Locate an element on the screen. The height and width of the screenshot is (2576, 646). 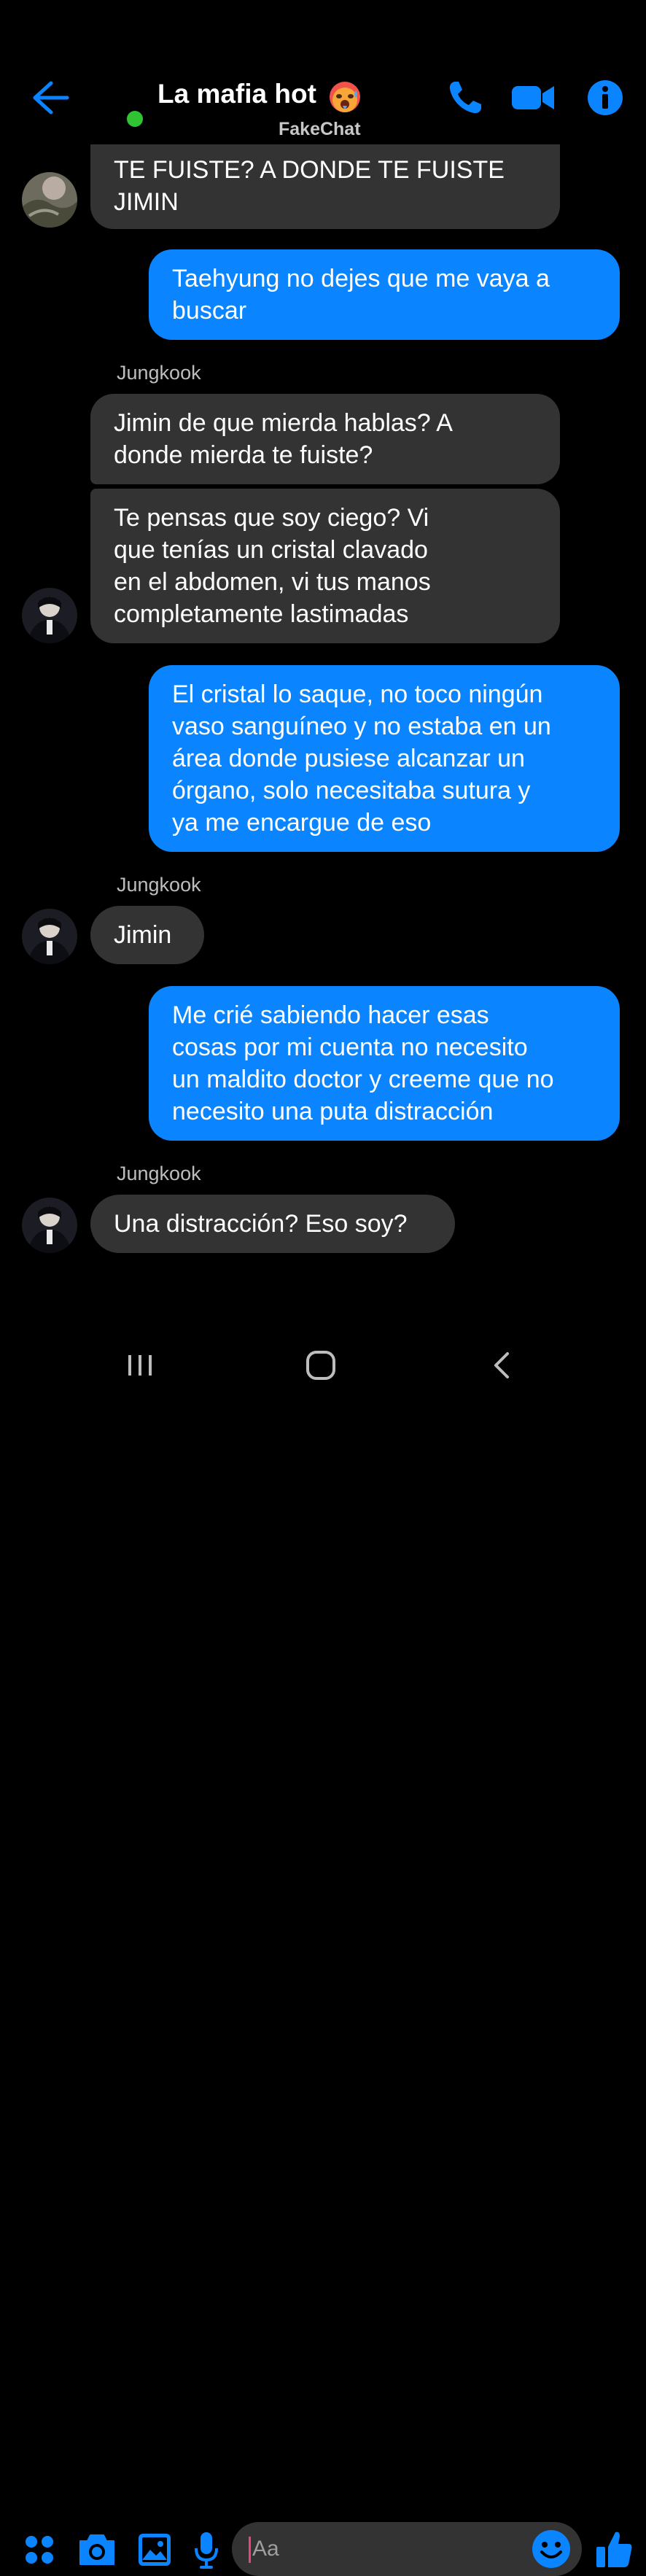
chat-title: La mafia hot is located at coordinates (237, 94).